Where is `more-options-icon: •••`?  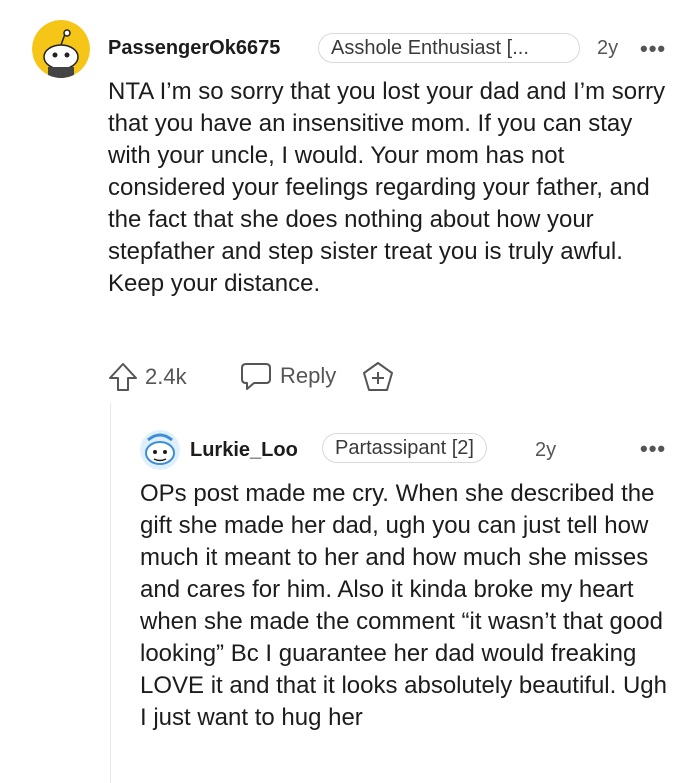
more-options-icon: ••• is located at coordinates (653, 49).